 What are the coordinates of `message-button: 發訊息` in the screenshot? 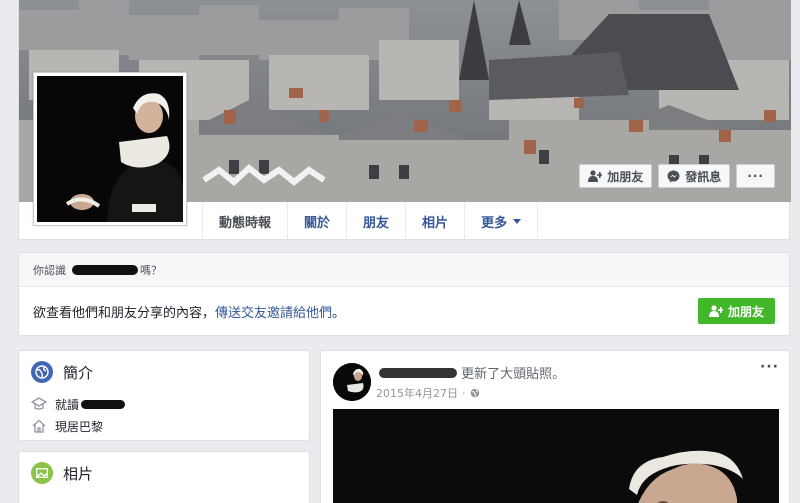 It's located at (694, 176).